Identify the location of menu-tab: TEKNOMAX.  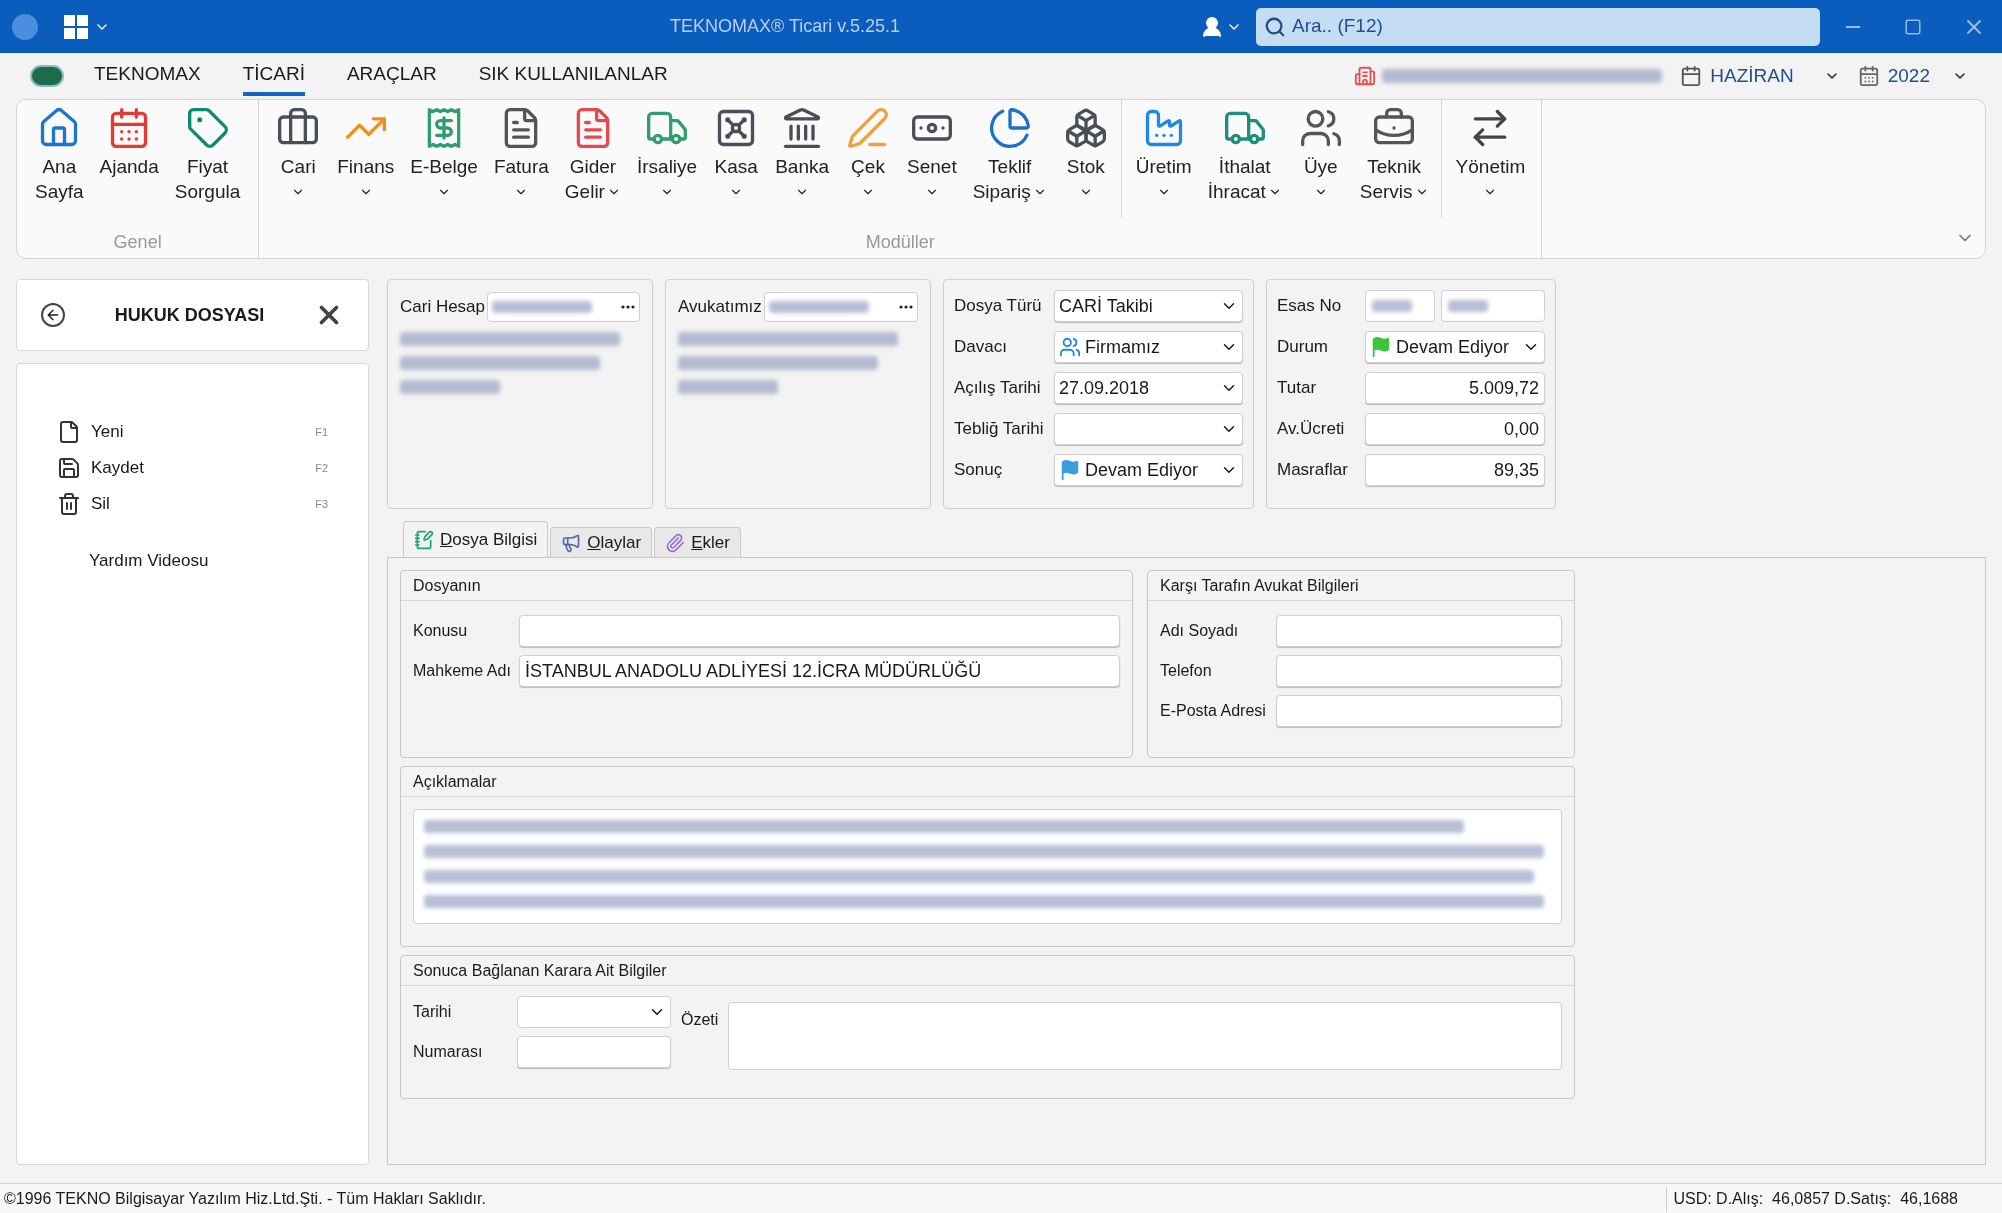
(147, 76).